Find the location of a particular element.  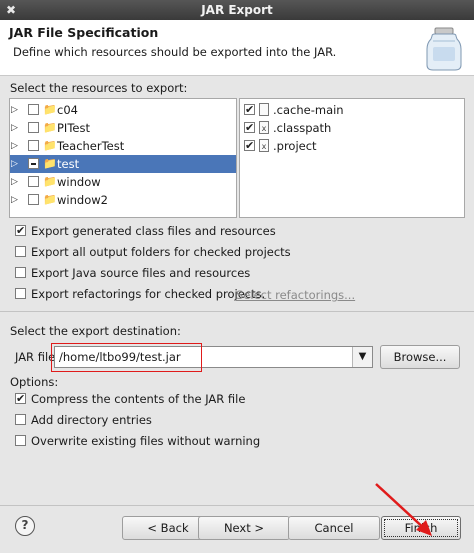

jar-file-input: /home/ltbo99/test.jar is located at coordinates (120, 357).